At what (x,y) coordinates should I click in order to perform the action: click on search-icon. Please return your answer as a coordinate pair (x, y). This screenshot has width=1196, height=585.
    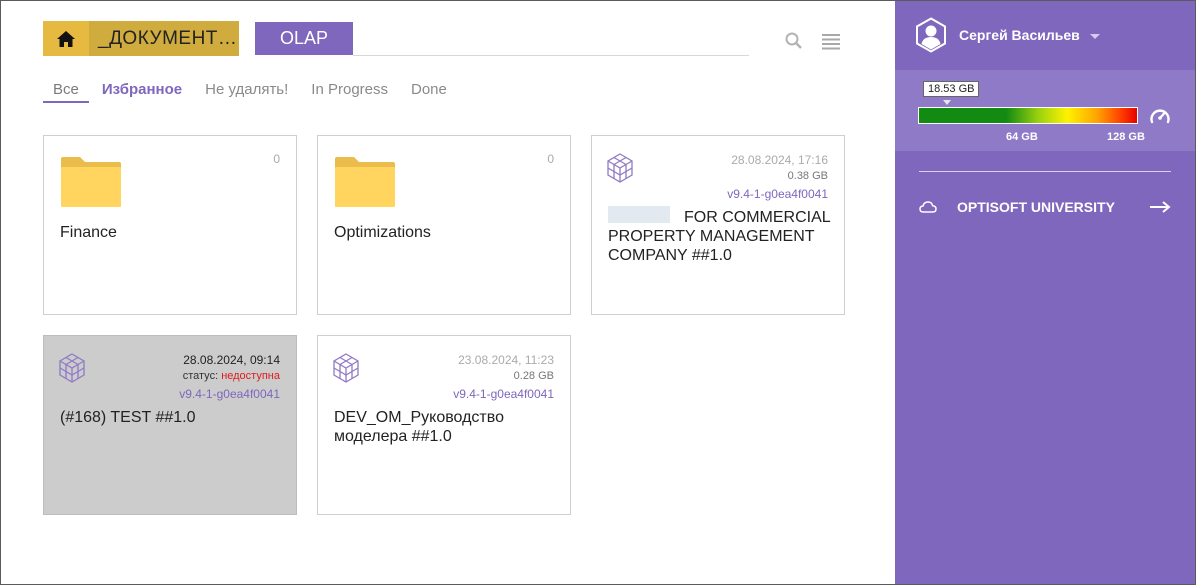
    Looking at the image, I should click on (794, 41).